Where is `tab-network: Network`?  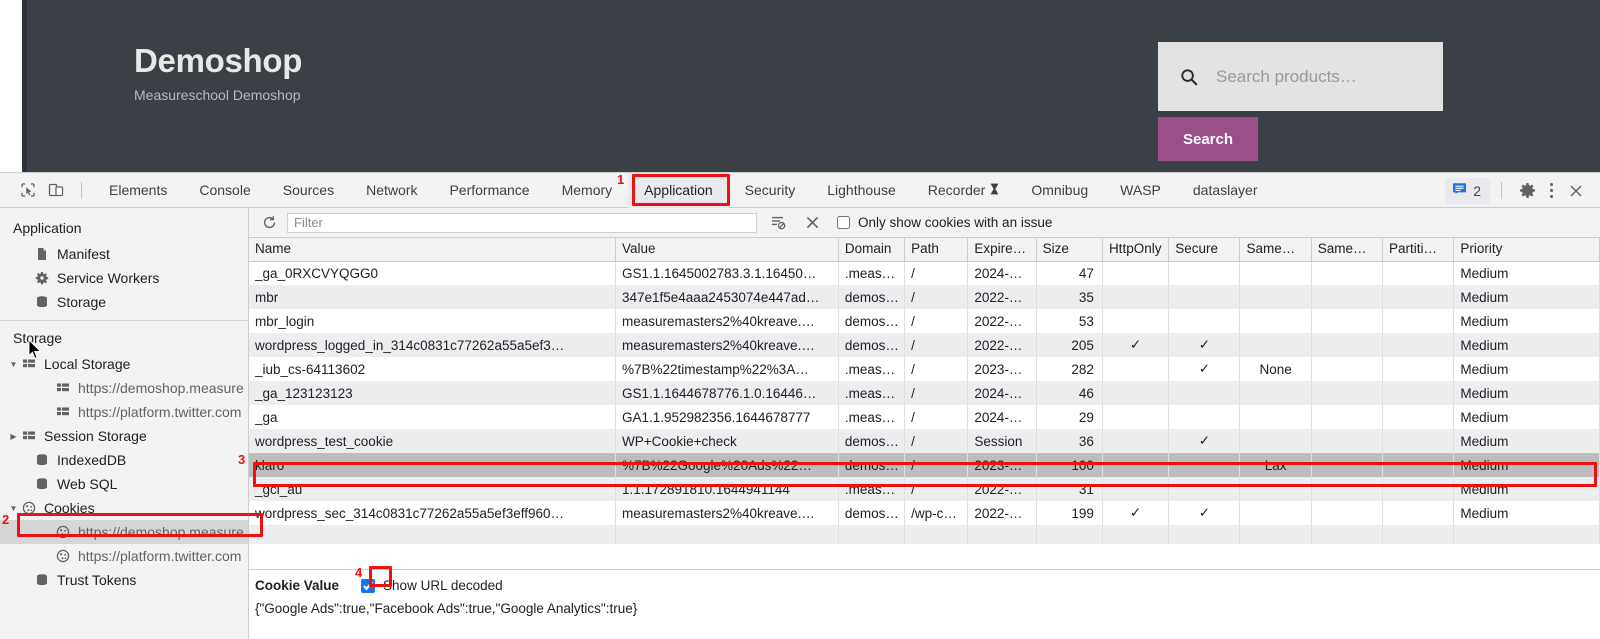
tab-network: Network is located at coordinates (391, 190).